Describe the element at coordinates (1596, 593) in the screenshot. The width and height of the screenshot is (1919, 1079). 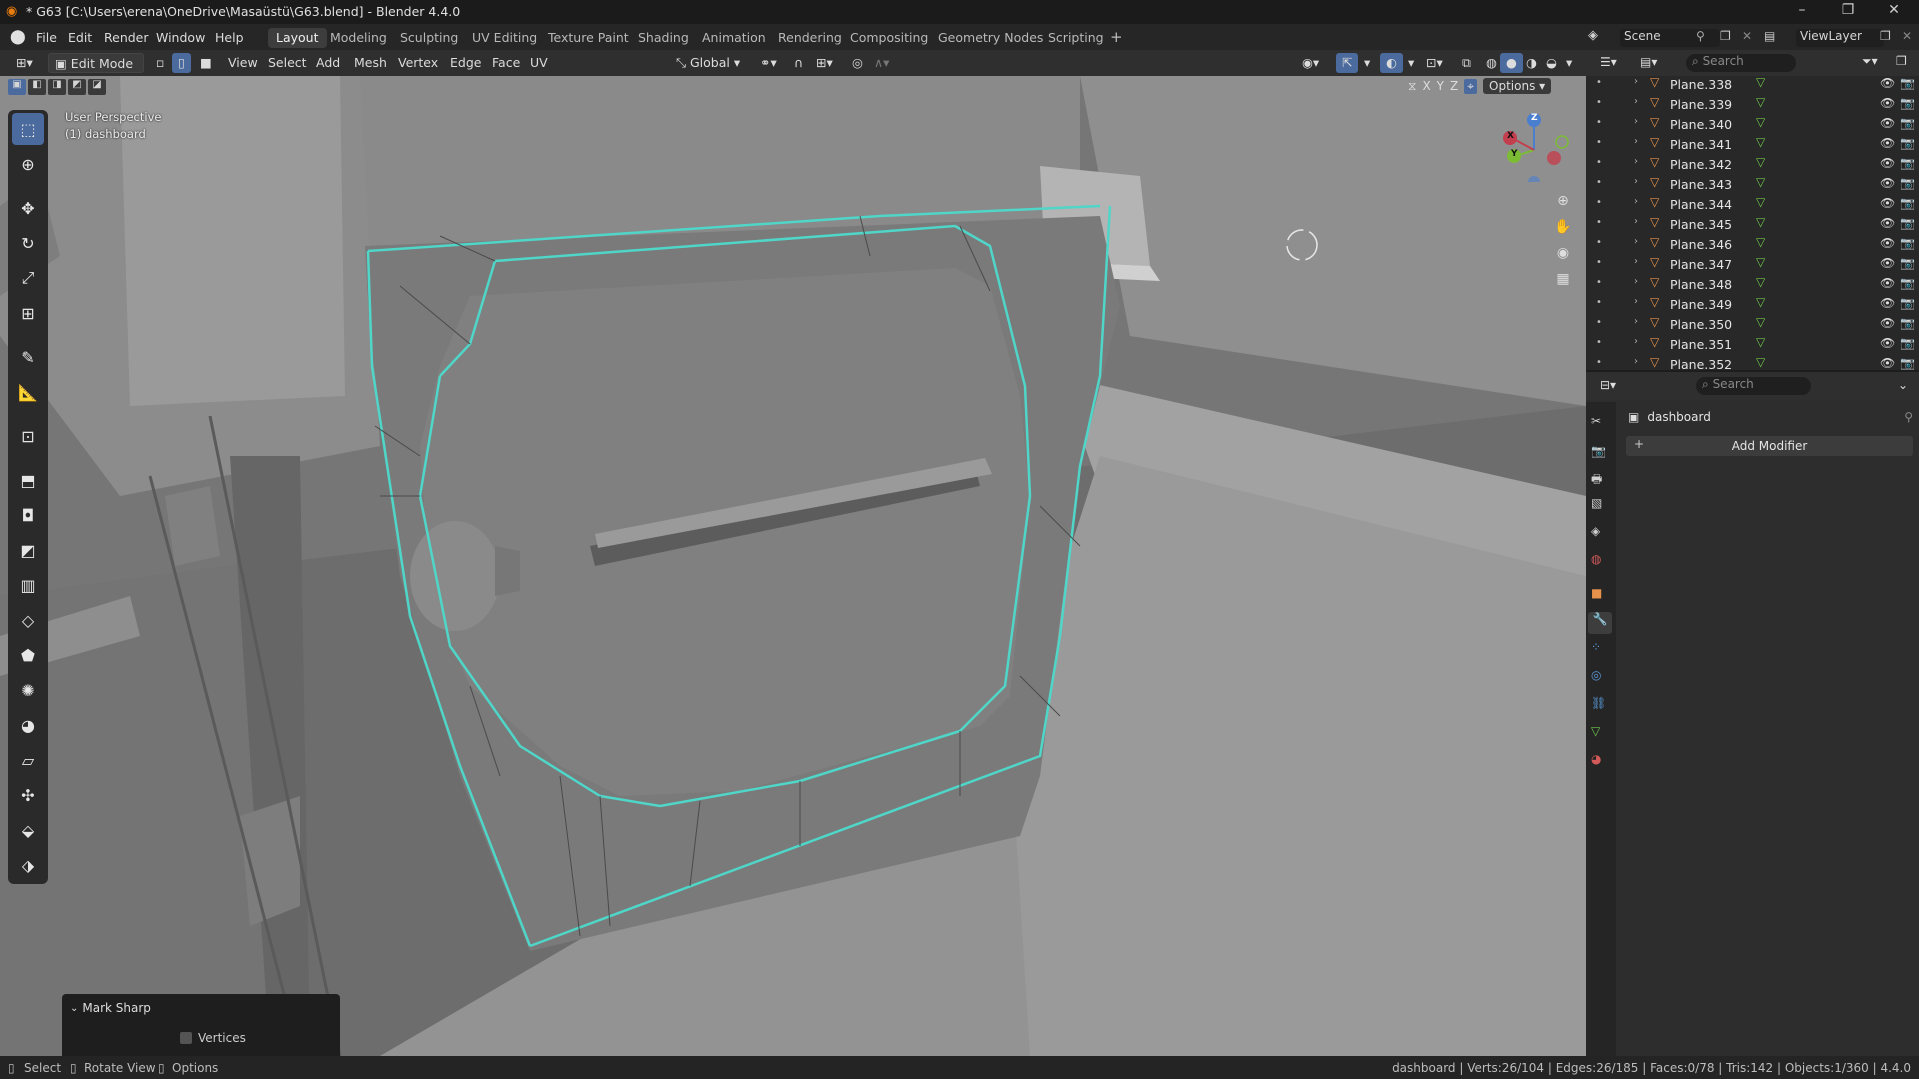
I see `object-tab-icon: ■` at that location.